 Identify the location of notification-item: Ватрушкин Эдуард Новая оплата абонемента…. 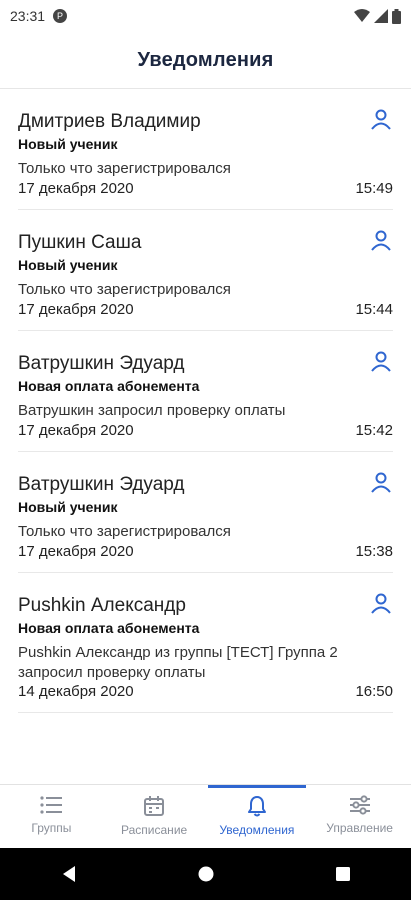
(205, 391).